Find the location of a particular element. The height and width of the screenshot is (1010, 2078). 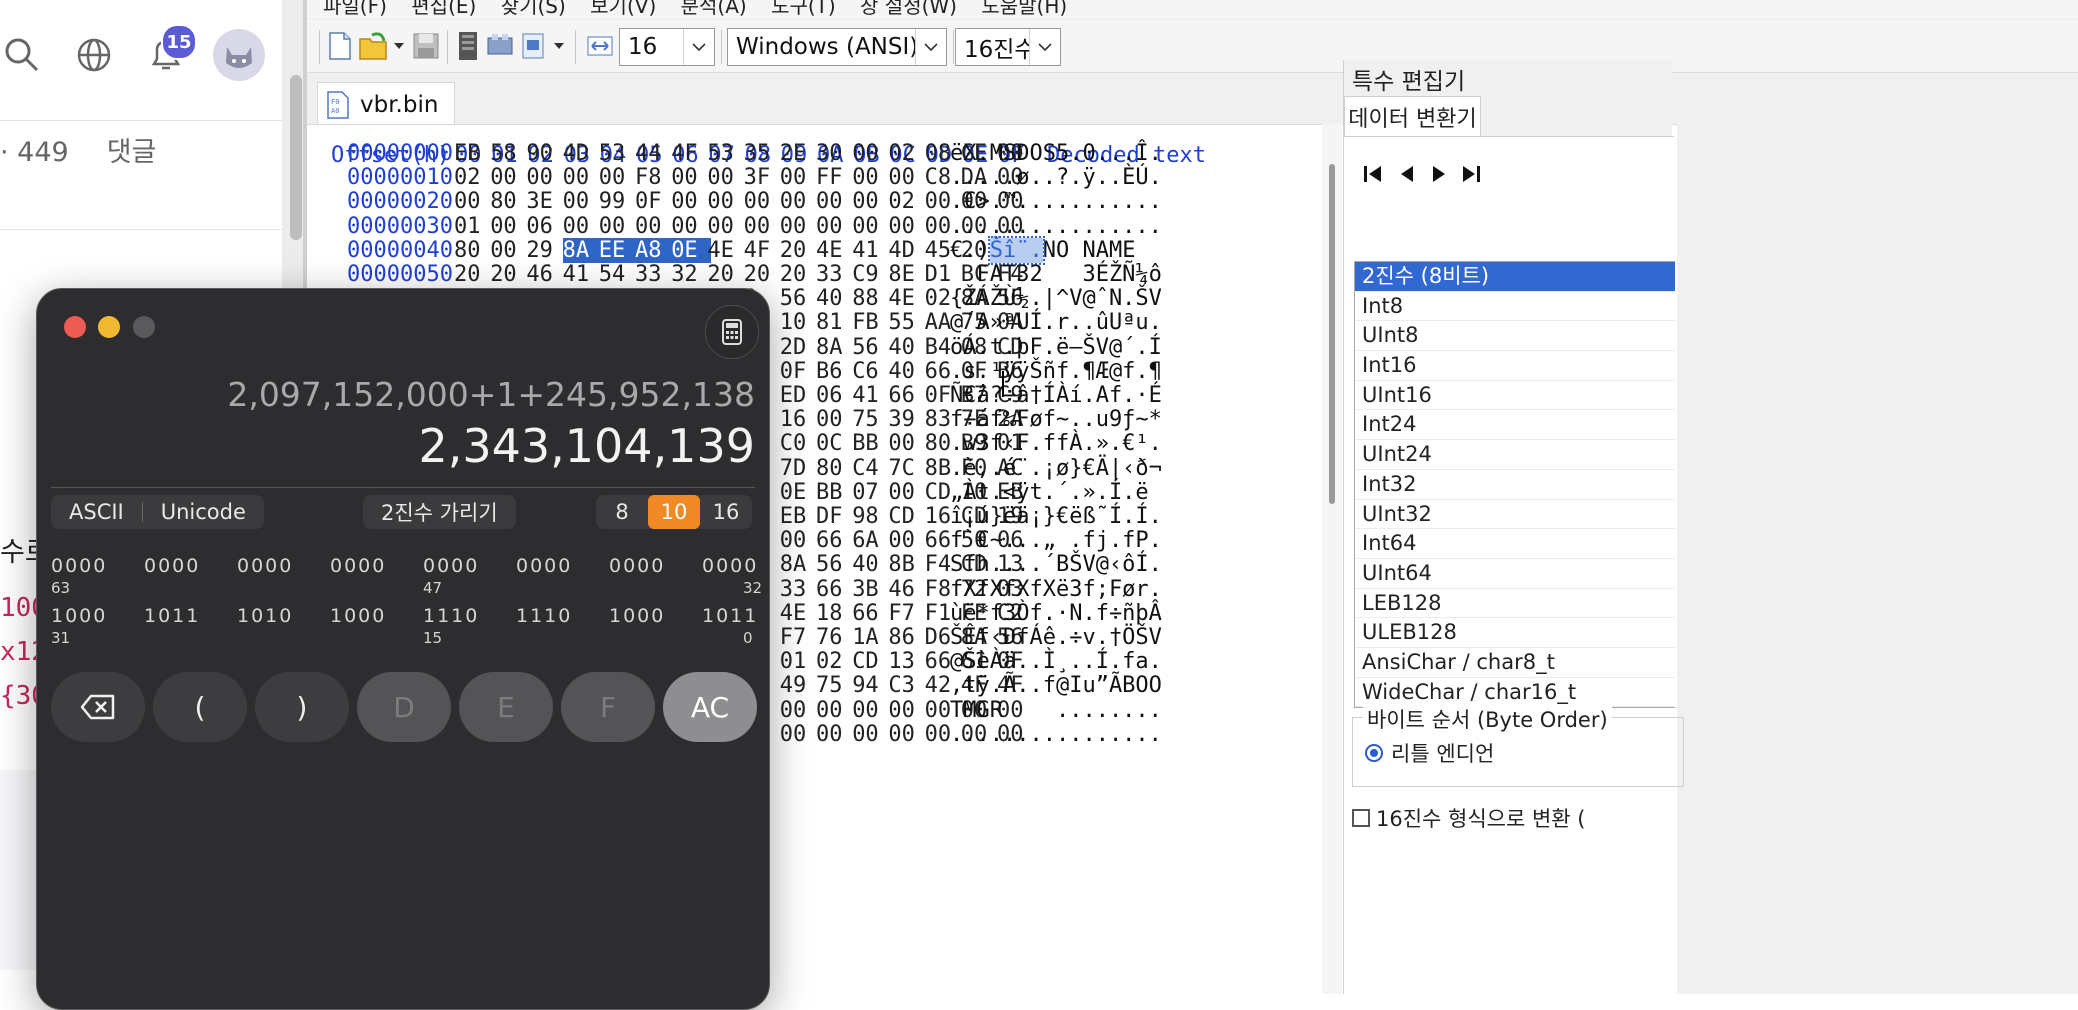

hex-byte: 10 is located at coordinates (800, 322).